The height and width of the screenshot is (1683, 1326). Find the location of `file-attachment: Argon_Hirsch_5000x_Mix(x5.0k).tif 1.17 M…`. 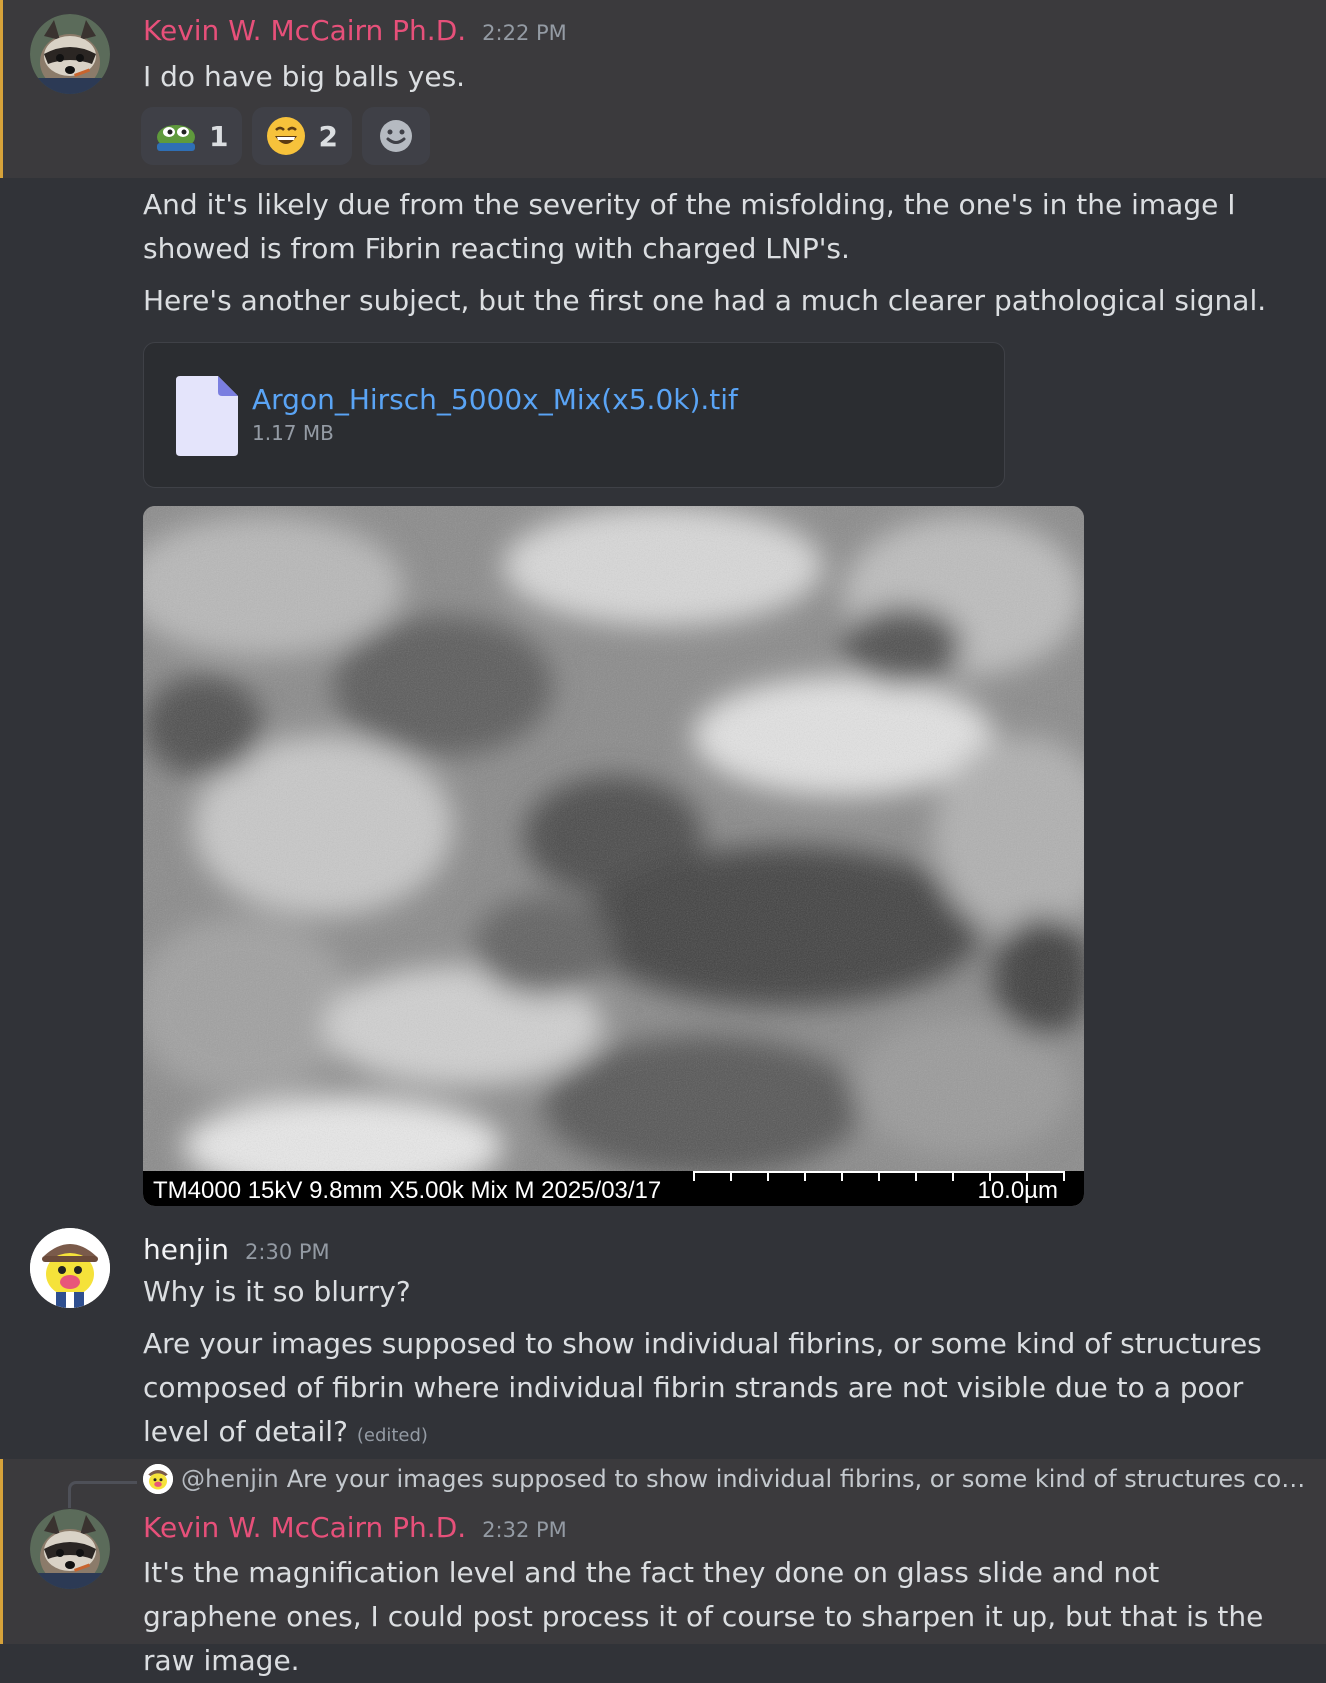

file-attachment: Argon_Hirsch_5000x_Mix(x5.0k).tif 1.17 M… is located at coordinates (574, 415).